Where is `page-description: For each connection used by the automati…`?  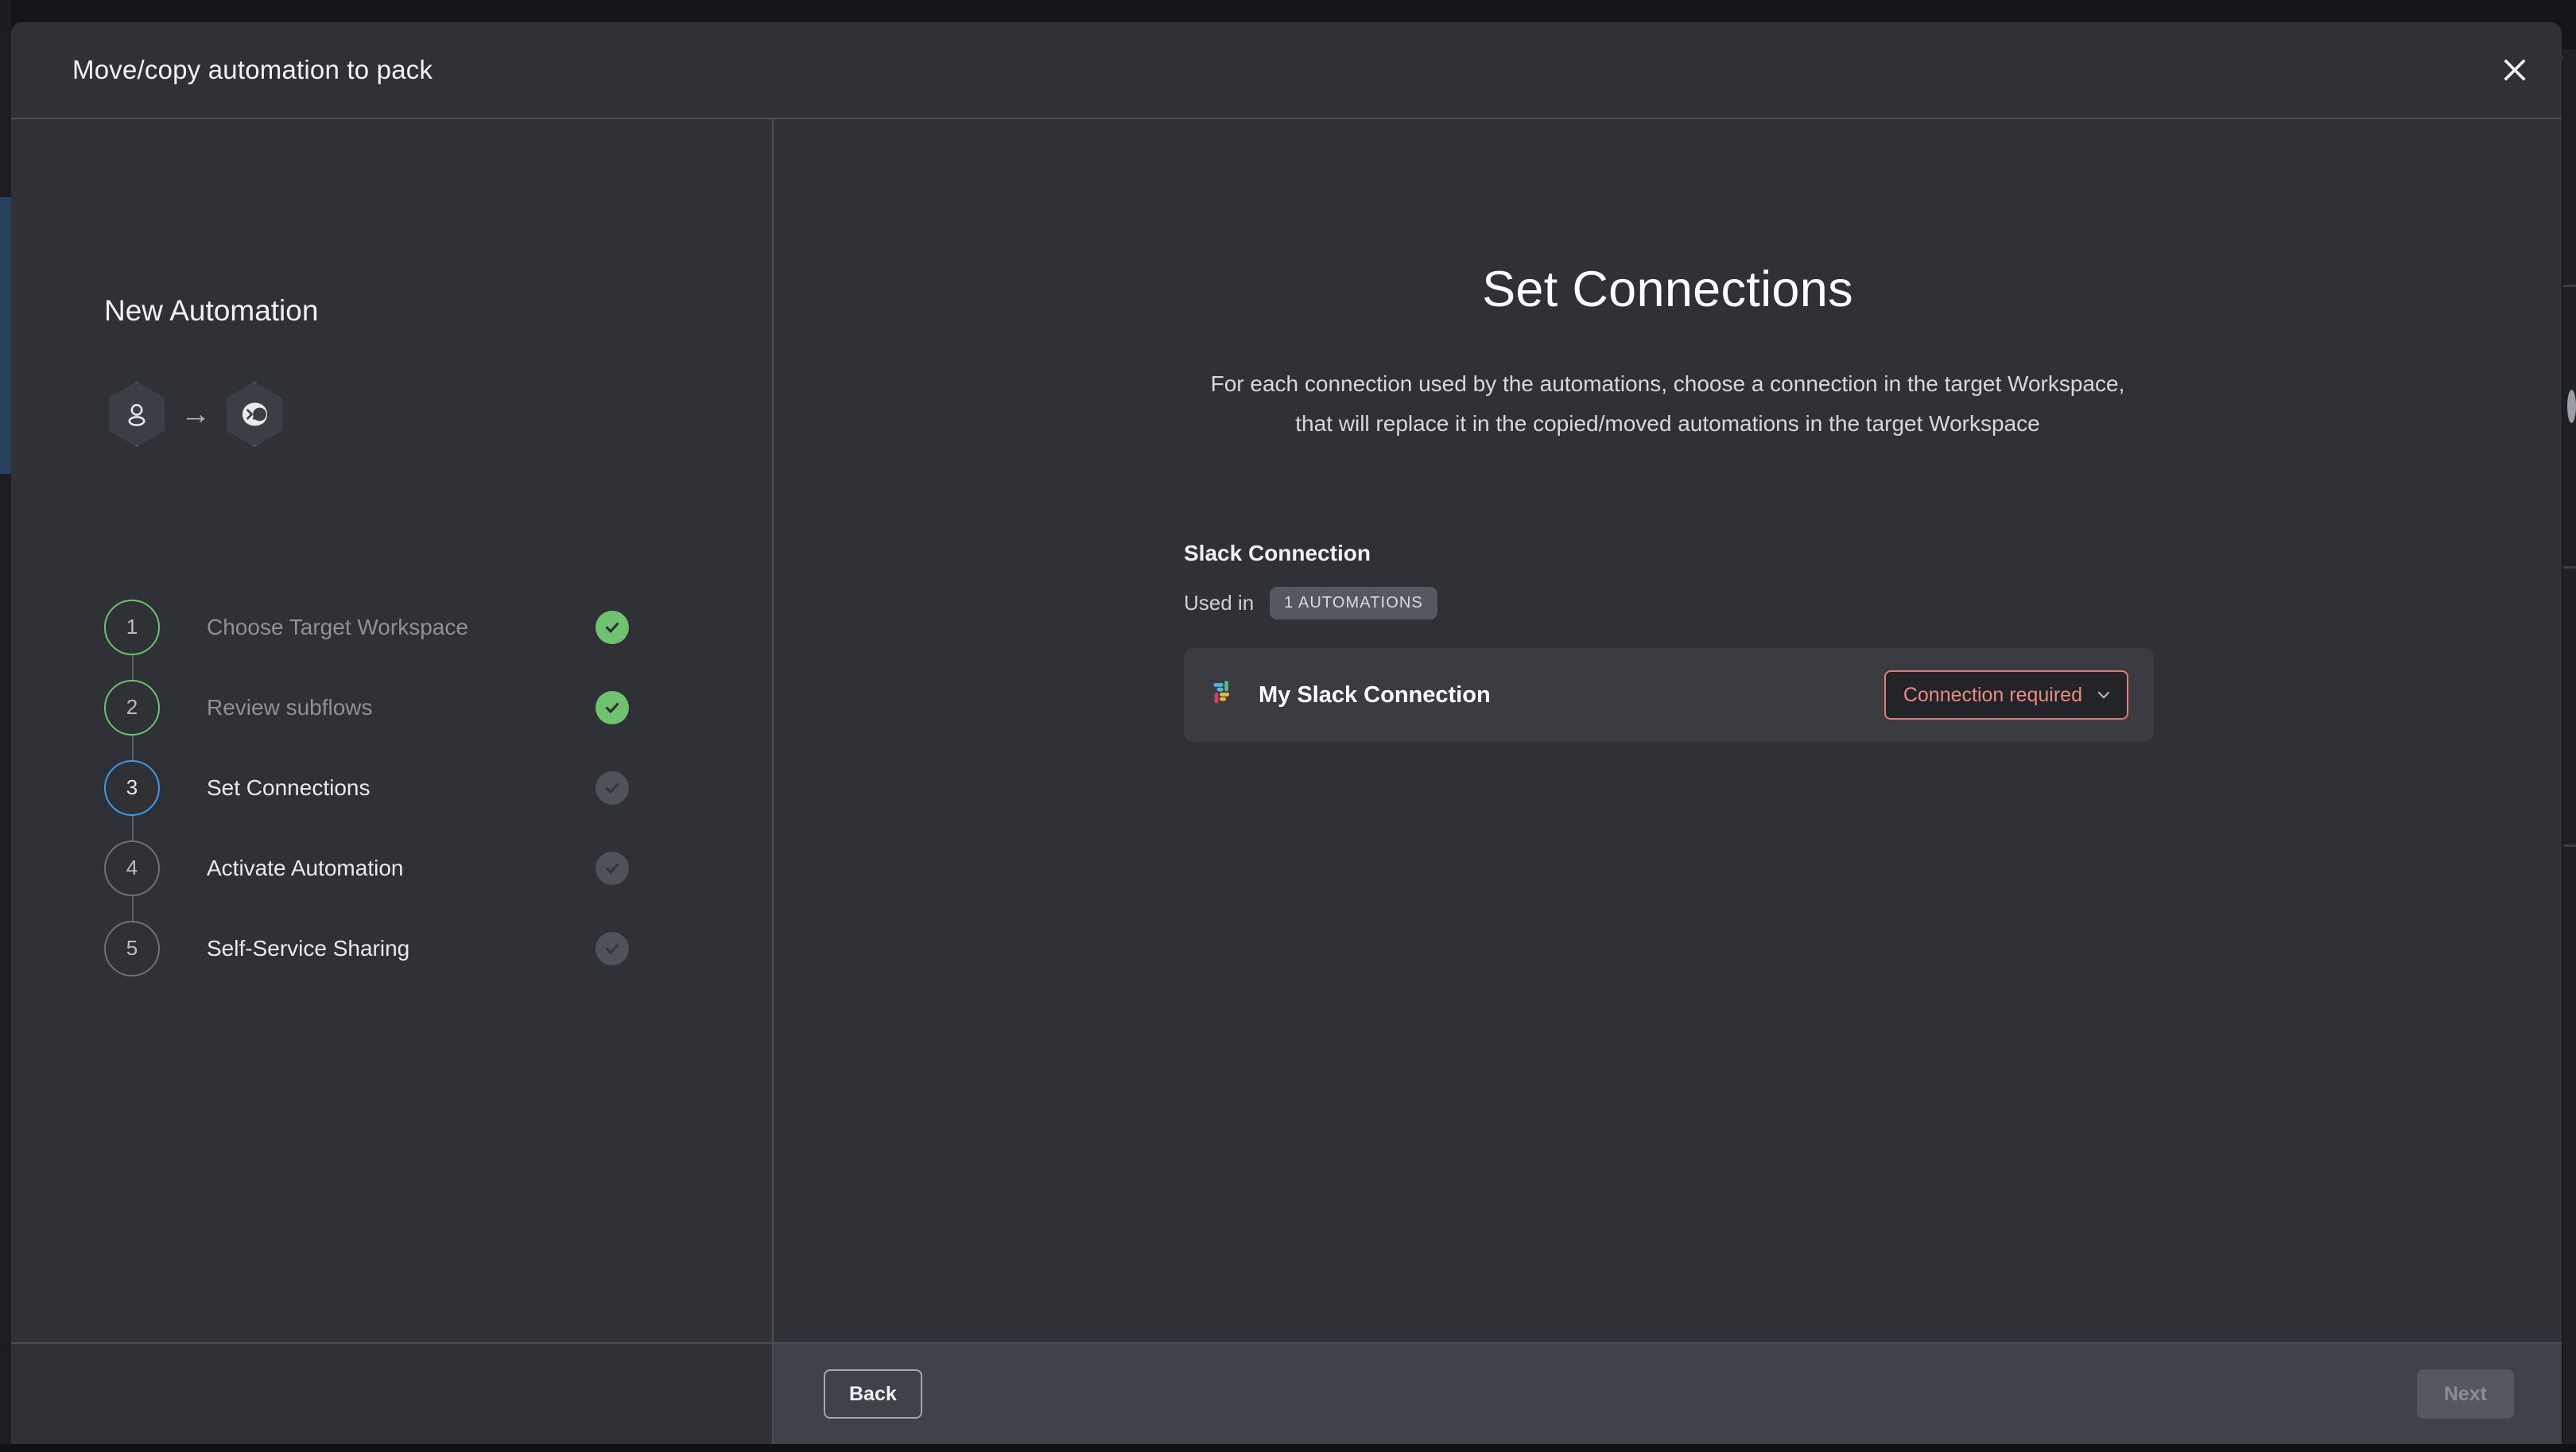
page-description: For each connection used by the automati… is located at coordinates (1668, 404).